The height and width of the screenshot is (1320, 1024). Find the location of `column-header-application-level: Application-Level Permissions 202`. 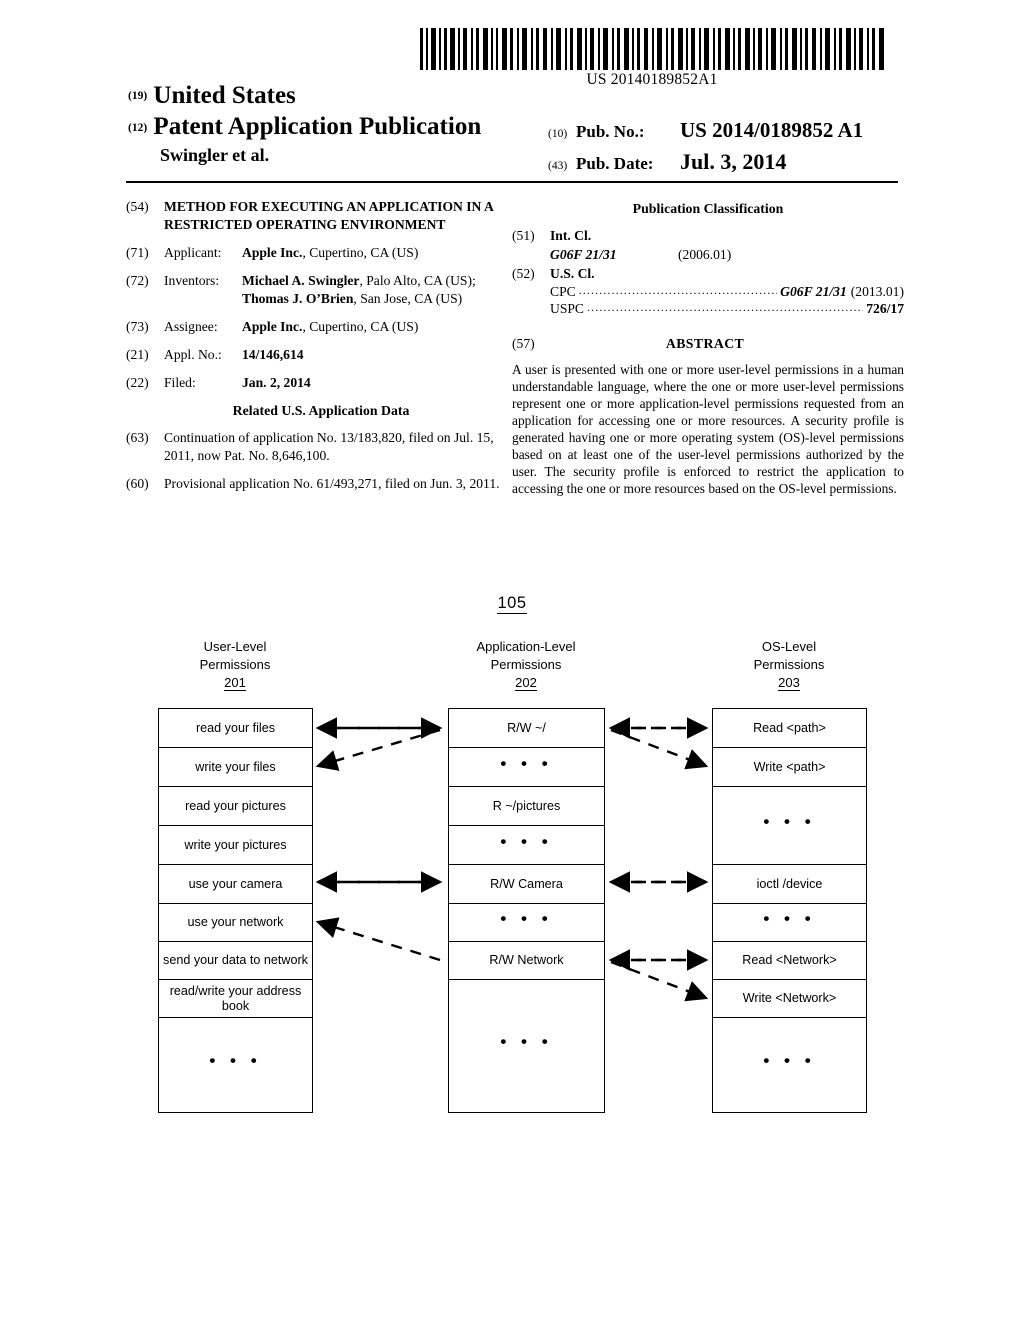

column-header-application-level: Application-Level Permissions 202 is located at coordinates (526, 665).